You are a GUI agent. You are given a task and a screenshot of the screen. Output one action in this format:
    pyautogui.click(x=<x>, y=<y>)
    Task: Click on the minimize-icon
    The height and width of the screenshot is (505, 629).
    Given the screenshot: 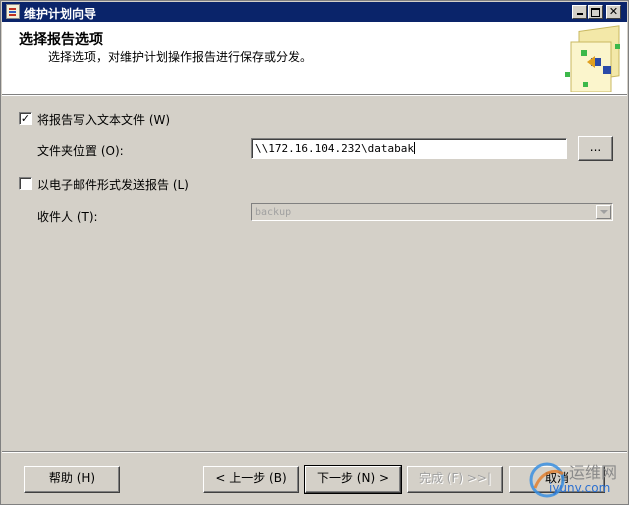 What is the action you would take?
    pyautogui.click(x=579, y=14)
    